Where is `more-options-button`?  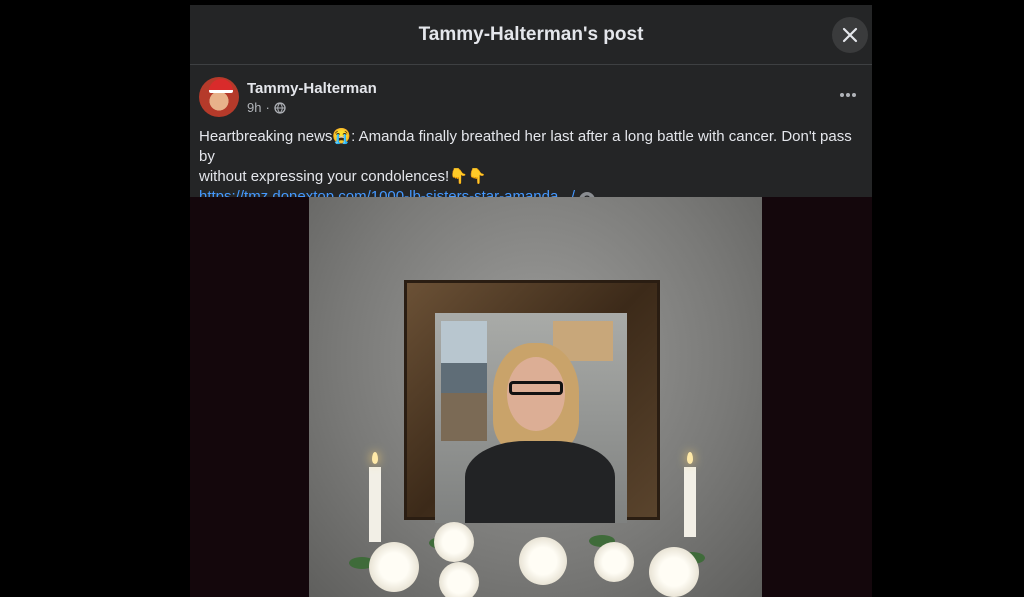
more-options-button is located at coordinates (848, 95).